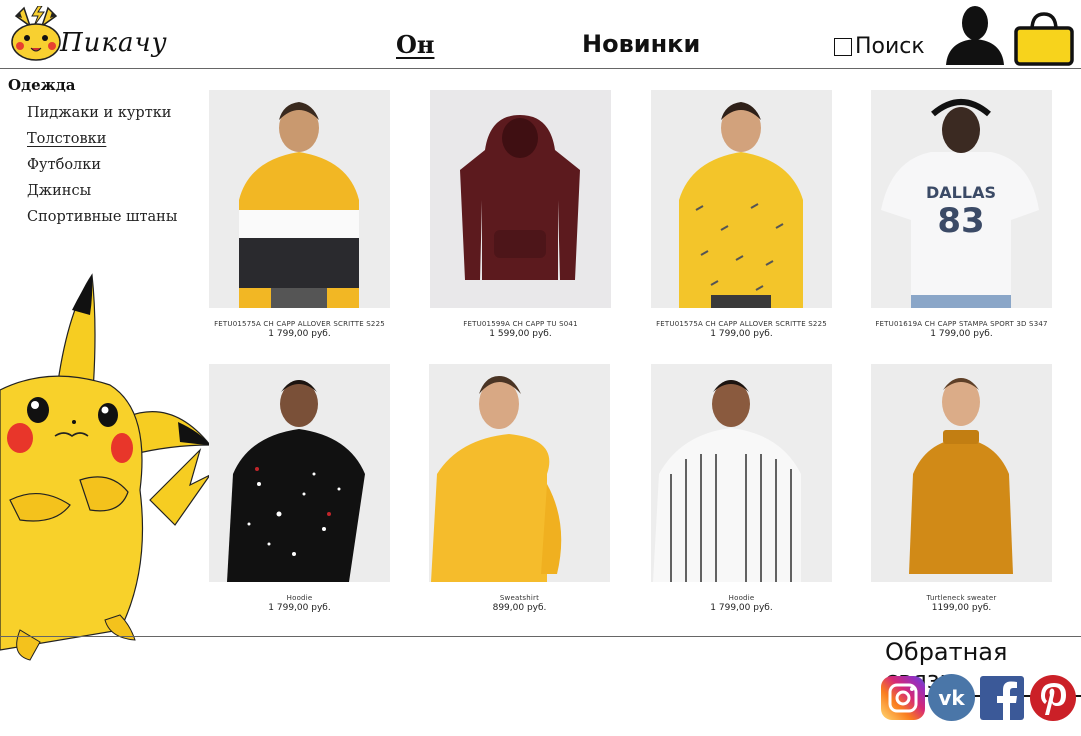 This screenshot has width=1081, height=736. What do you see at coordinates (641, 44) in the screenshot?
I see `nav-link-new: Новинки` at bounding box center [641, 44].